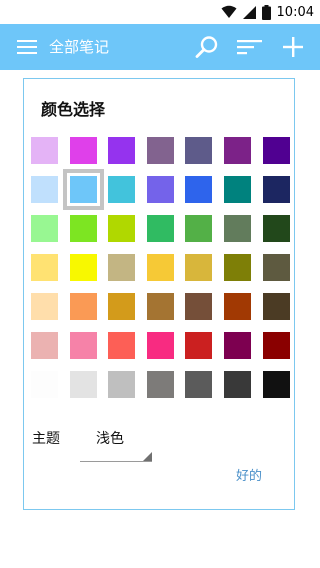  What do you see at coordinates (295, 12) in the screenshot?
I see `status-time: 10:04` at bounding box center [295, 12].